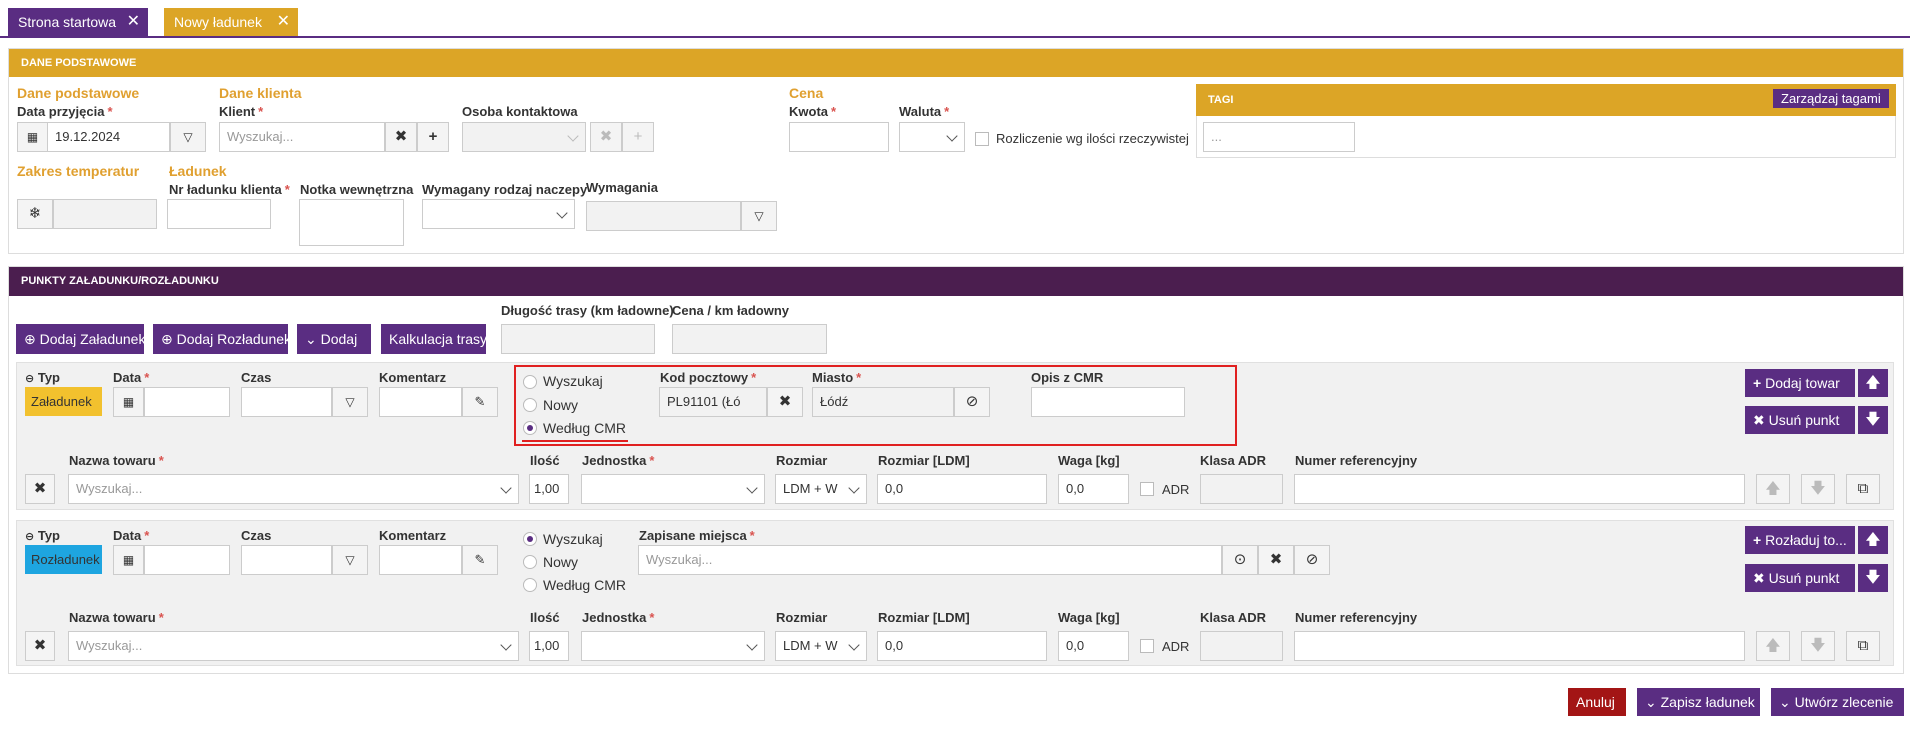 The width and height of the screenshot is (1910, 730). Describe the element at coordinates (334, 339) in the screenshot. I see `add-dropdown-button: ⌄ Dodaj` at that location.